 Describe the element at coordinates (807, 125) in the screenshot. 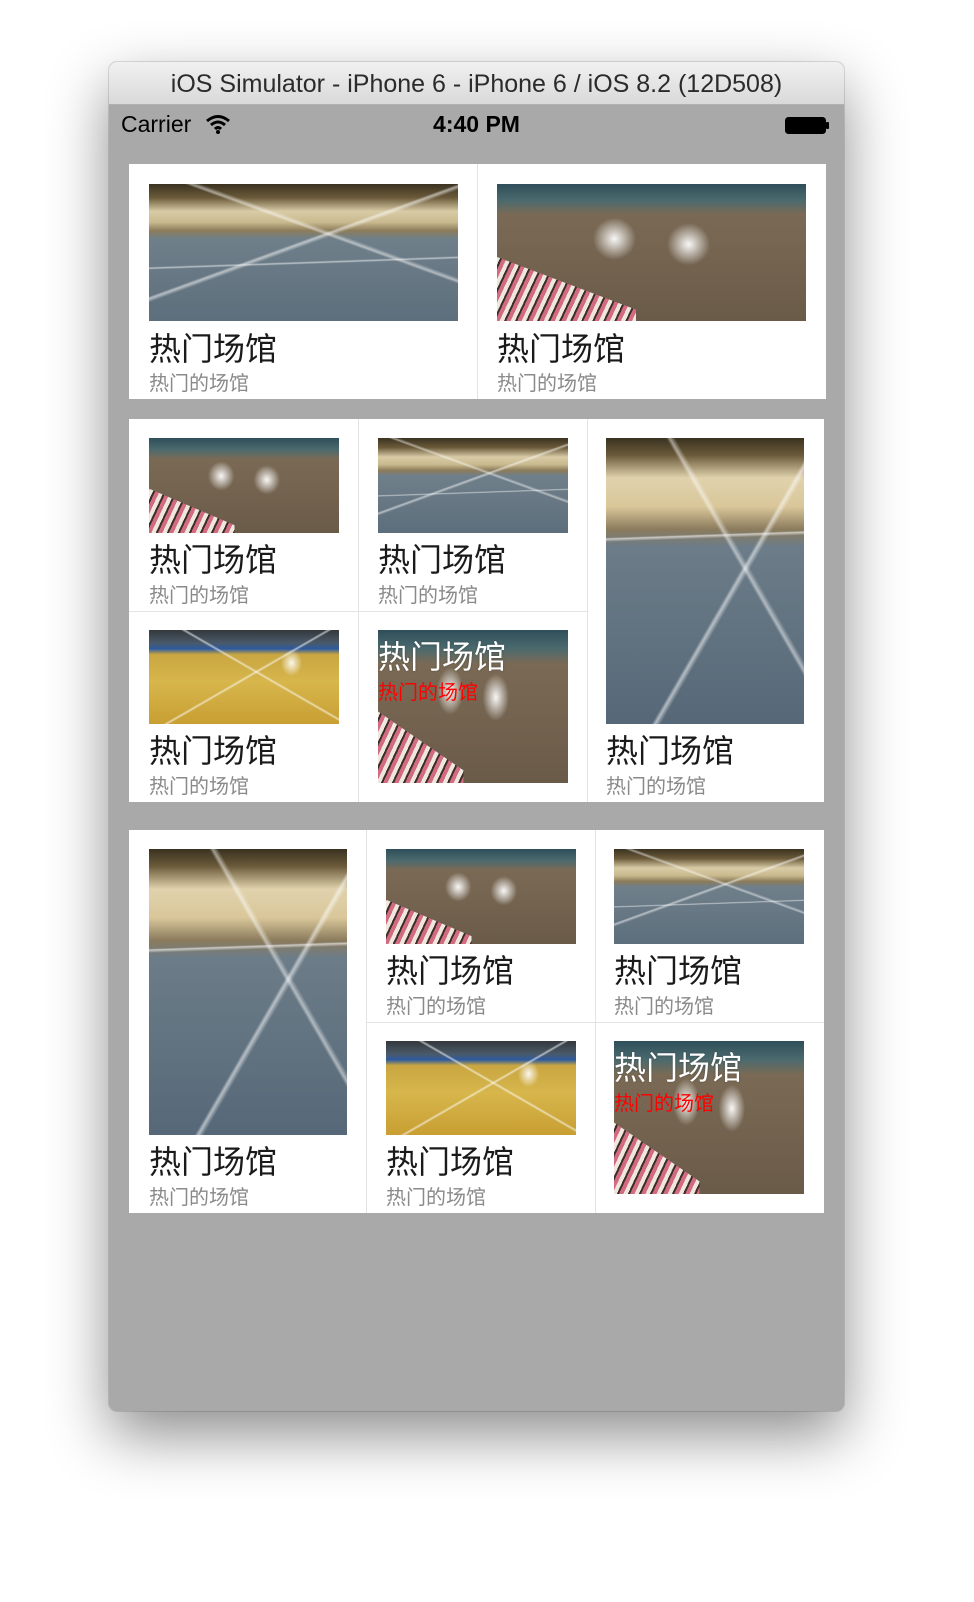

I see `battery-icon` at that location.